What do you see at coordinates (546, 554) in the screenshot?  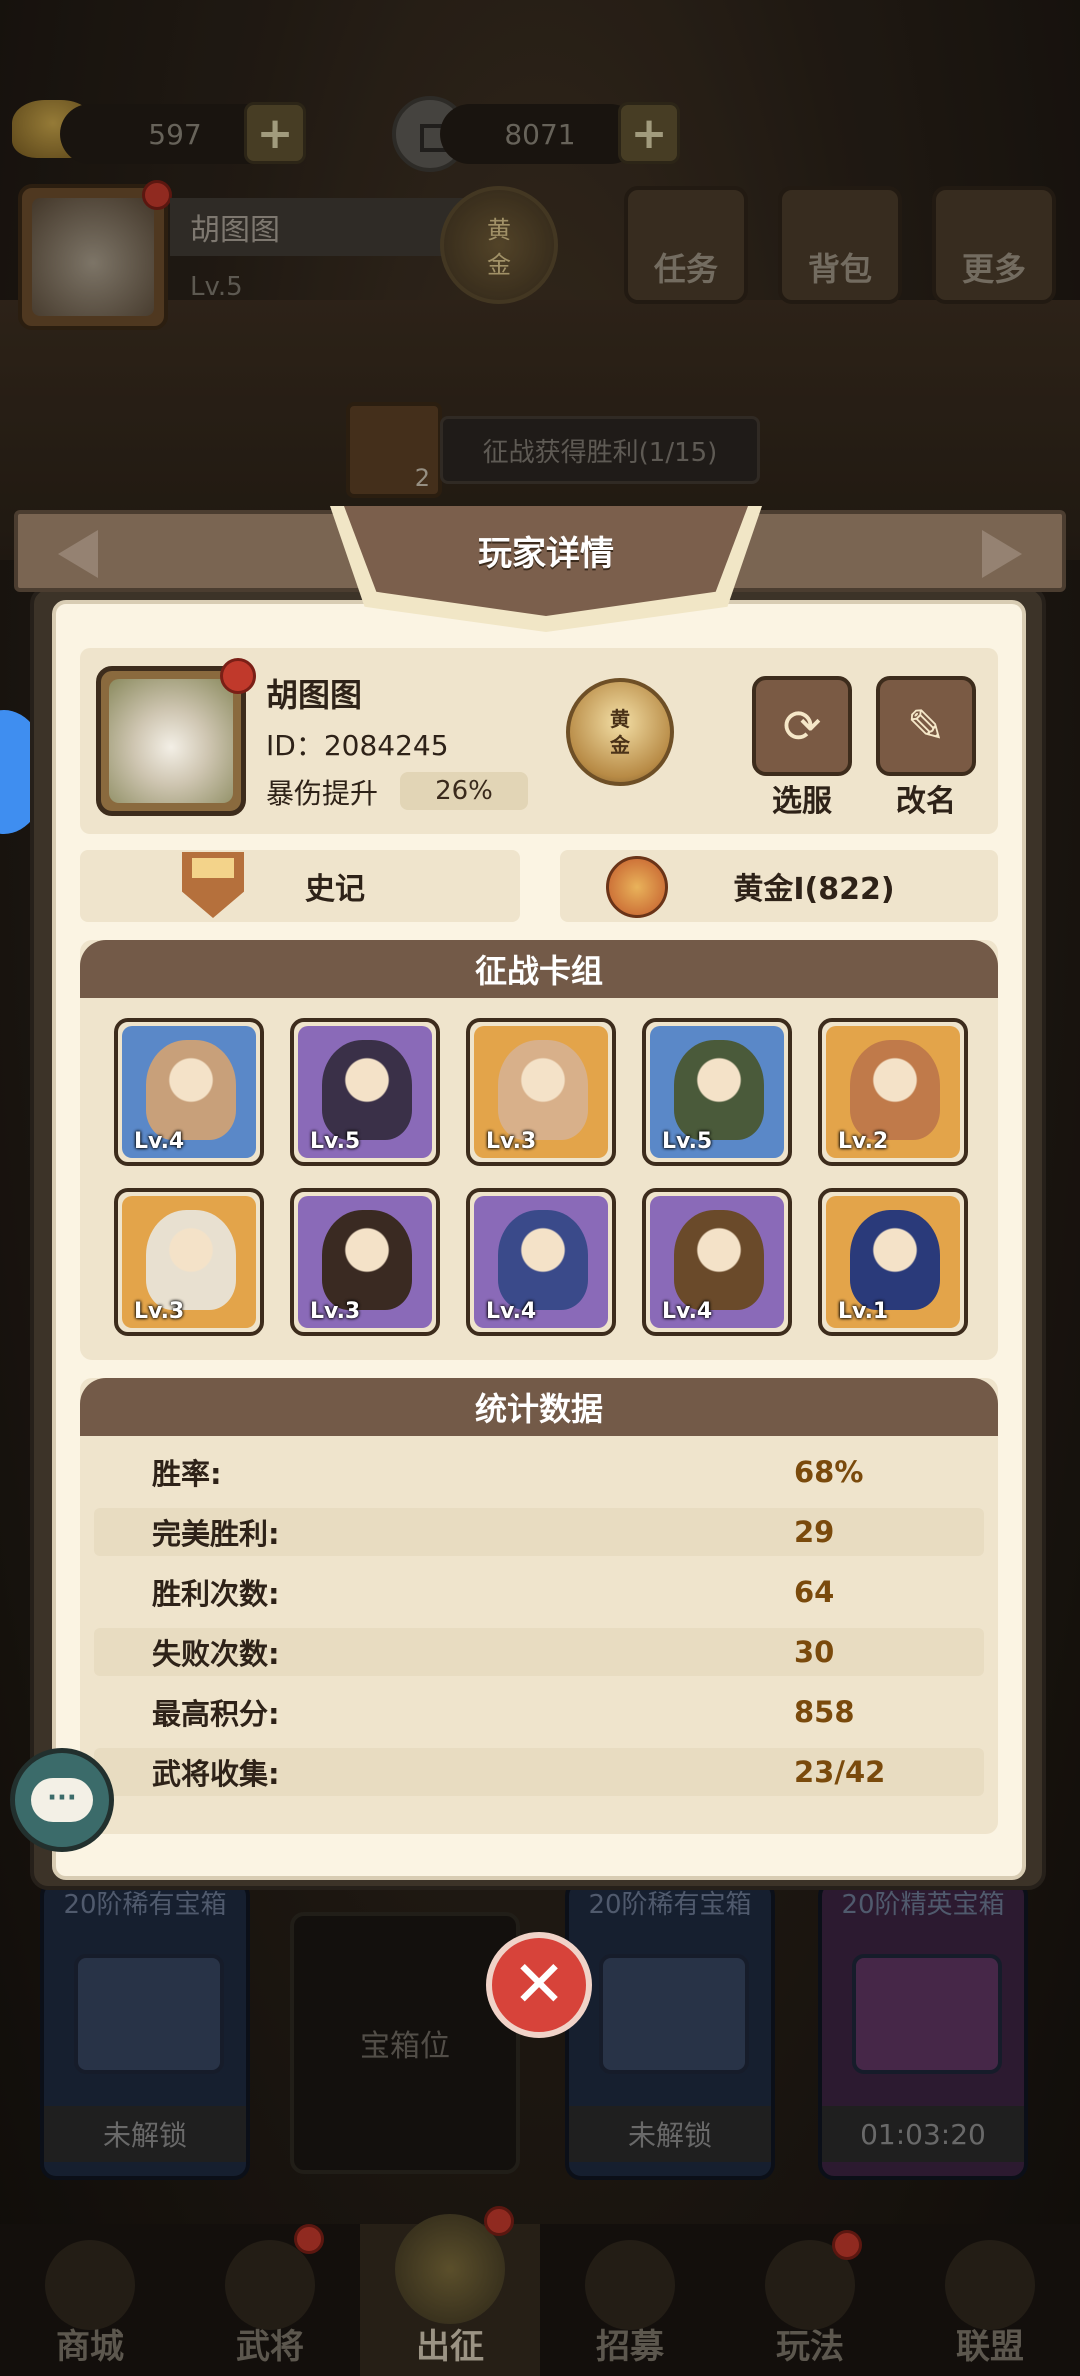 I see `modal-title: 玩家详情` at bounding box center [546, 554].